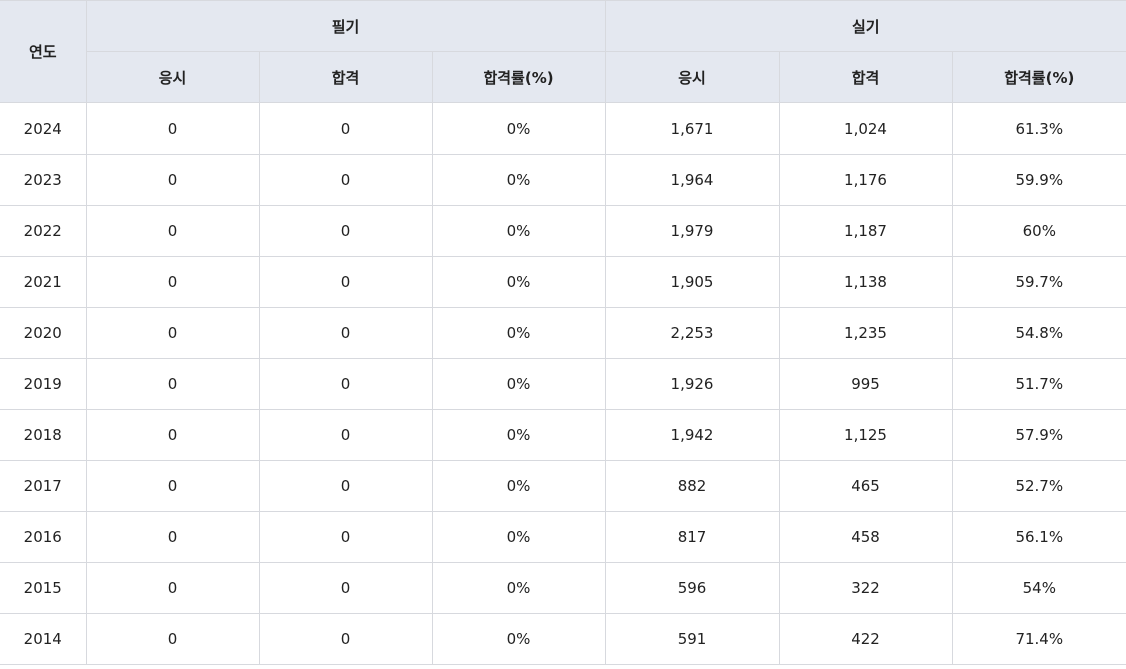 Image resolution: width=1126 pixels, height=669 pixels. I want to click on cell-practical-applicants: 1,926, so click(692, 384).